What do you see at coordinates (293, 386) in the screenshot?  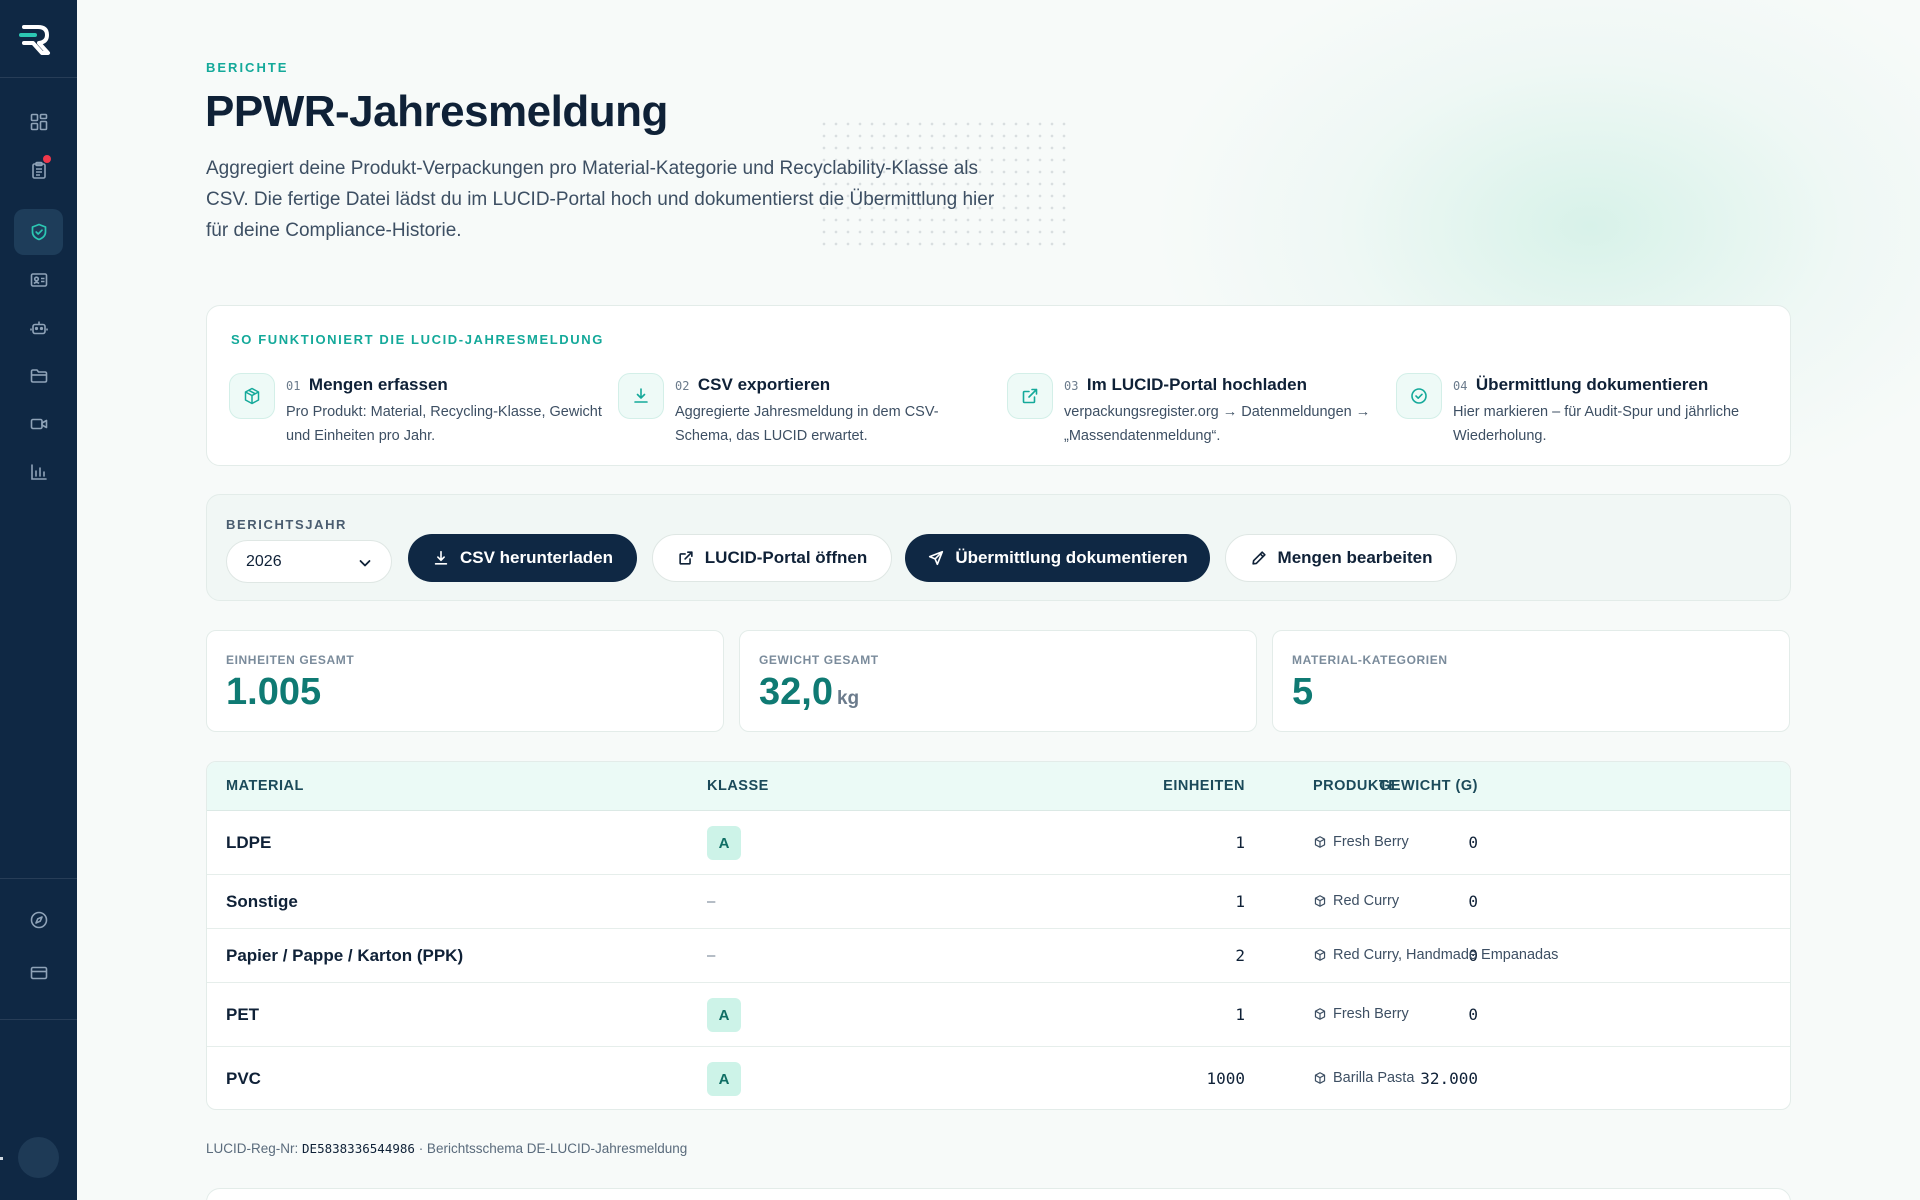 I see `step-number: 01` at bounding box center [293, 386].